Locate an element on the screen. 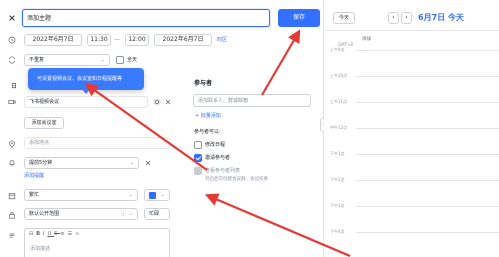 This screenshot has height=257, width=499. busy-select-value: 繁忙 is located at coordinates (34, 195).